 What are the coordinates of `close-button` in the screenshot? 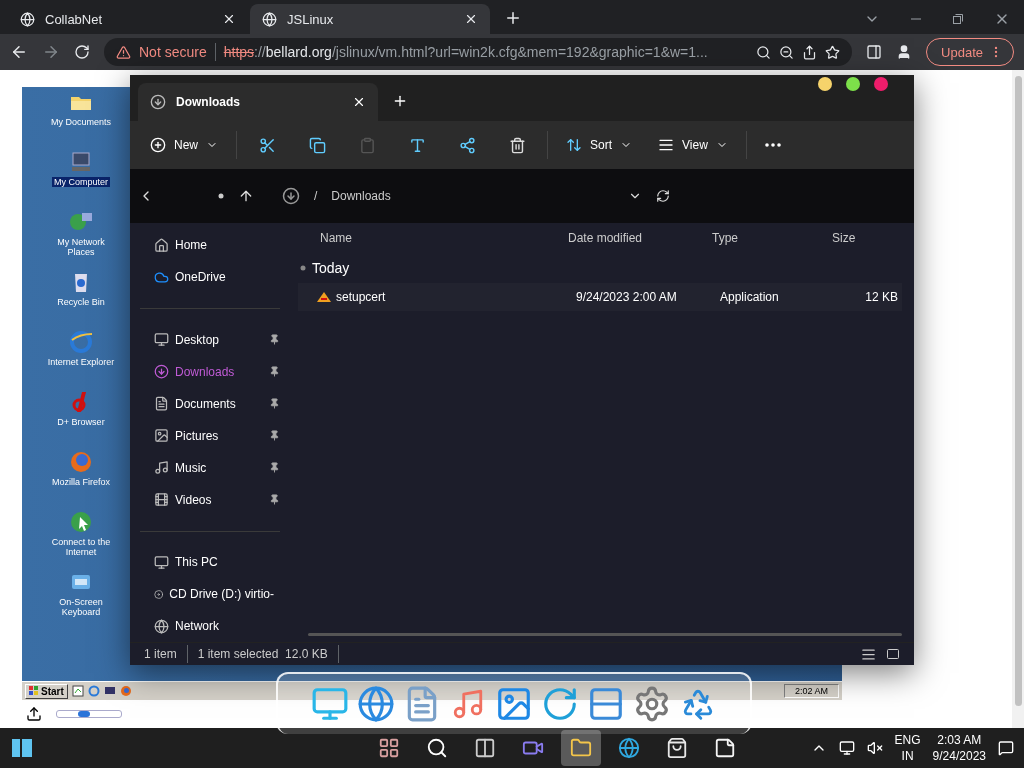 It's located at (881, 84).